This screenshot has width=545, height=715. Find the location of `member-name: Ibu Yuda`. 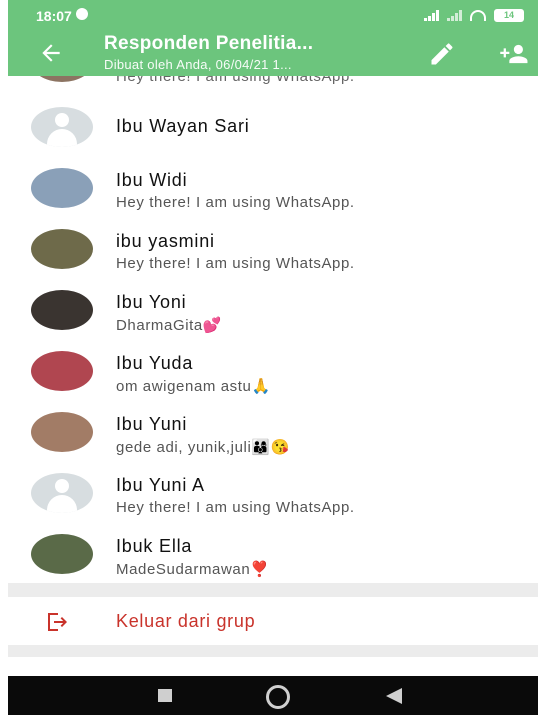

member-name: Ibu Yuda is located at coordinates (155, 363).